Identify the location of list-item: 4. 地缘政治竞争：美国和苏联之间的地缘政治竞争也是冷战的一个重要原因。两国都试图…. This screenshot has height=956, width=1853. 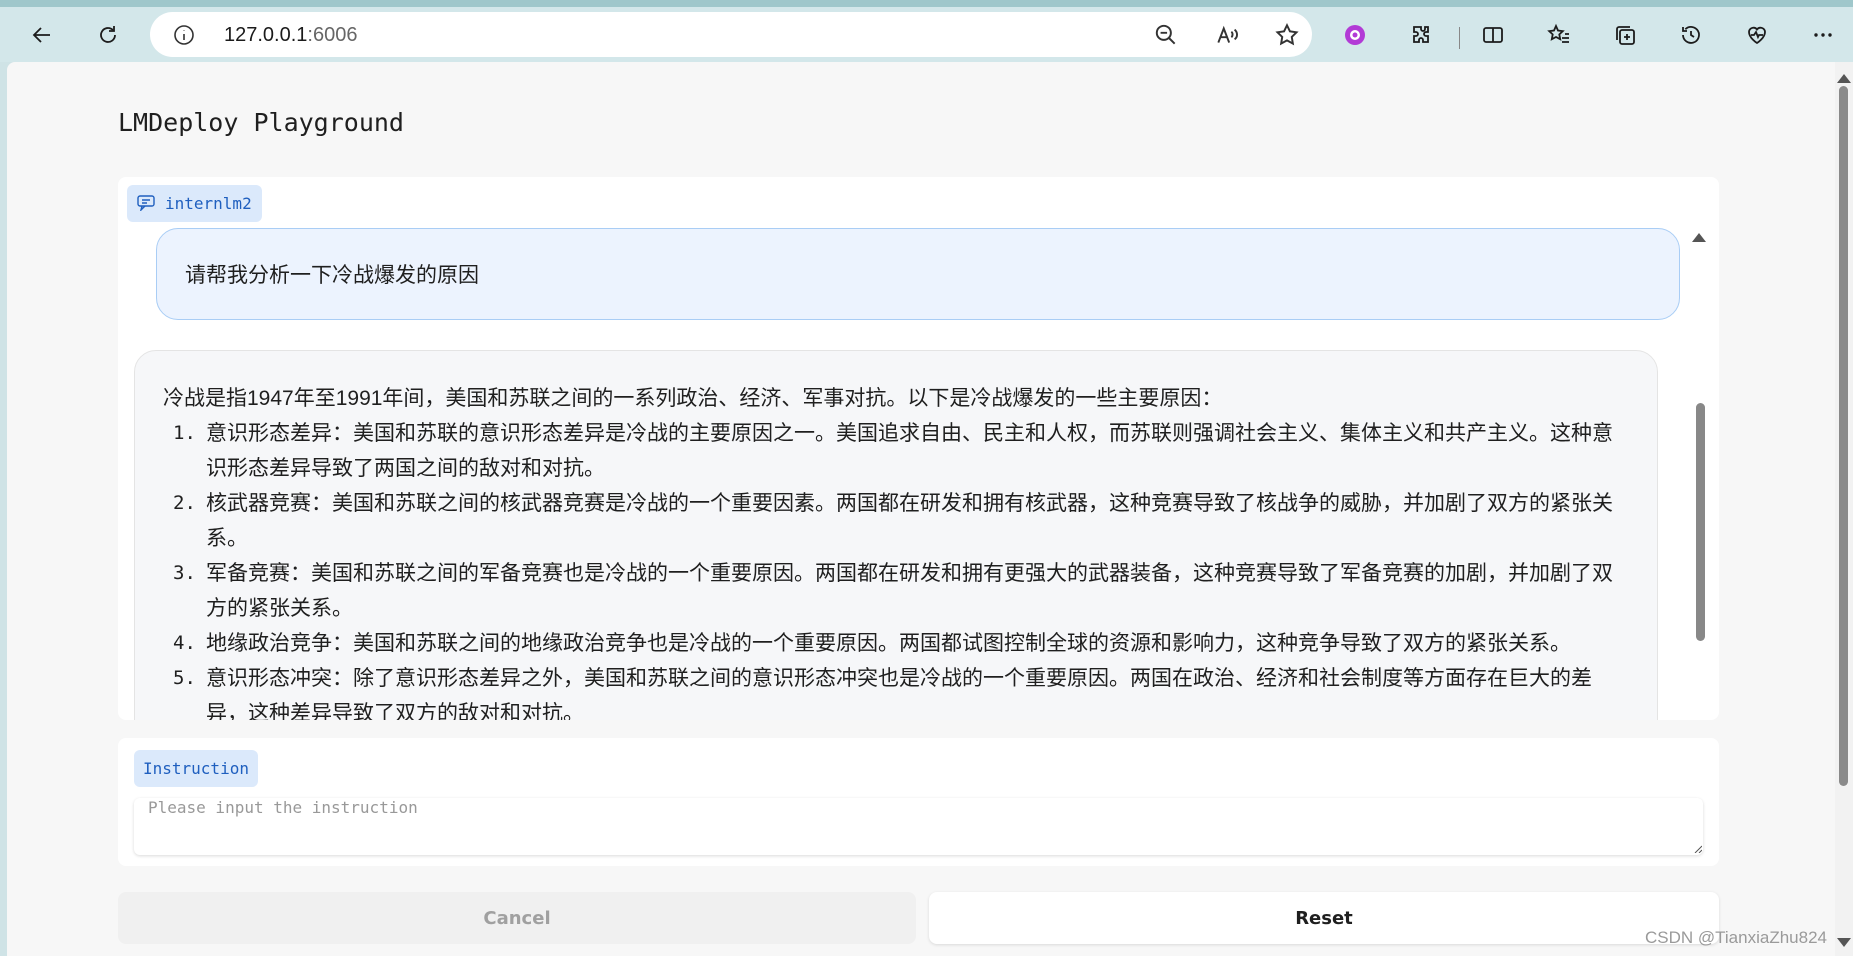
(893, 643).